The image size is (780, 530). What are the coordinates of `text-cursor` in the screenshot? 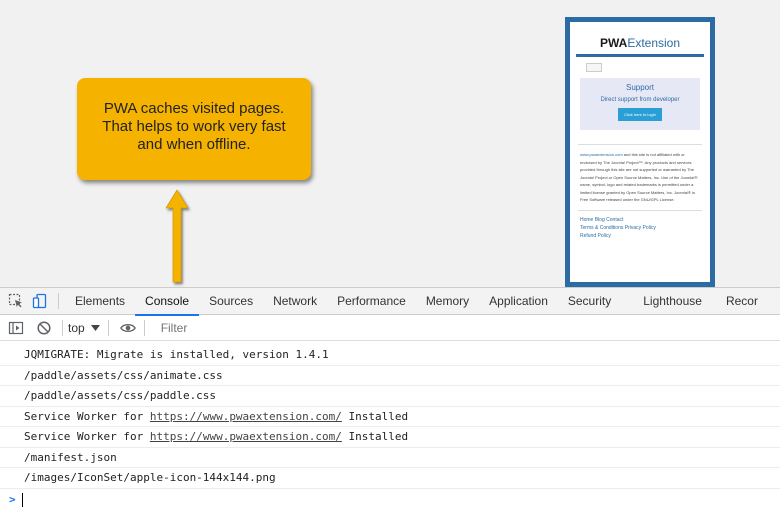 It's located at (22, 499).